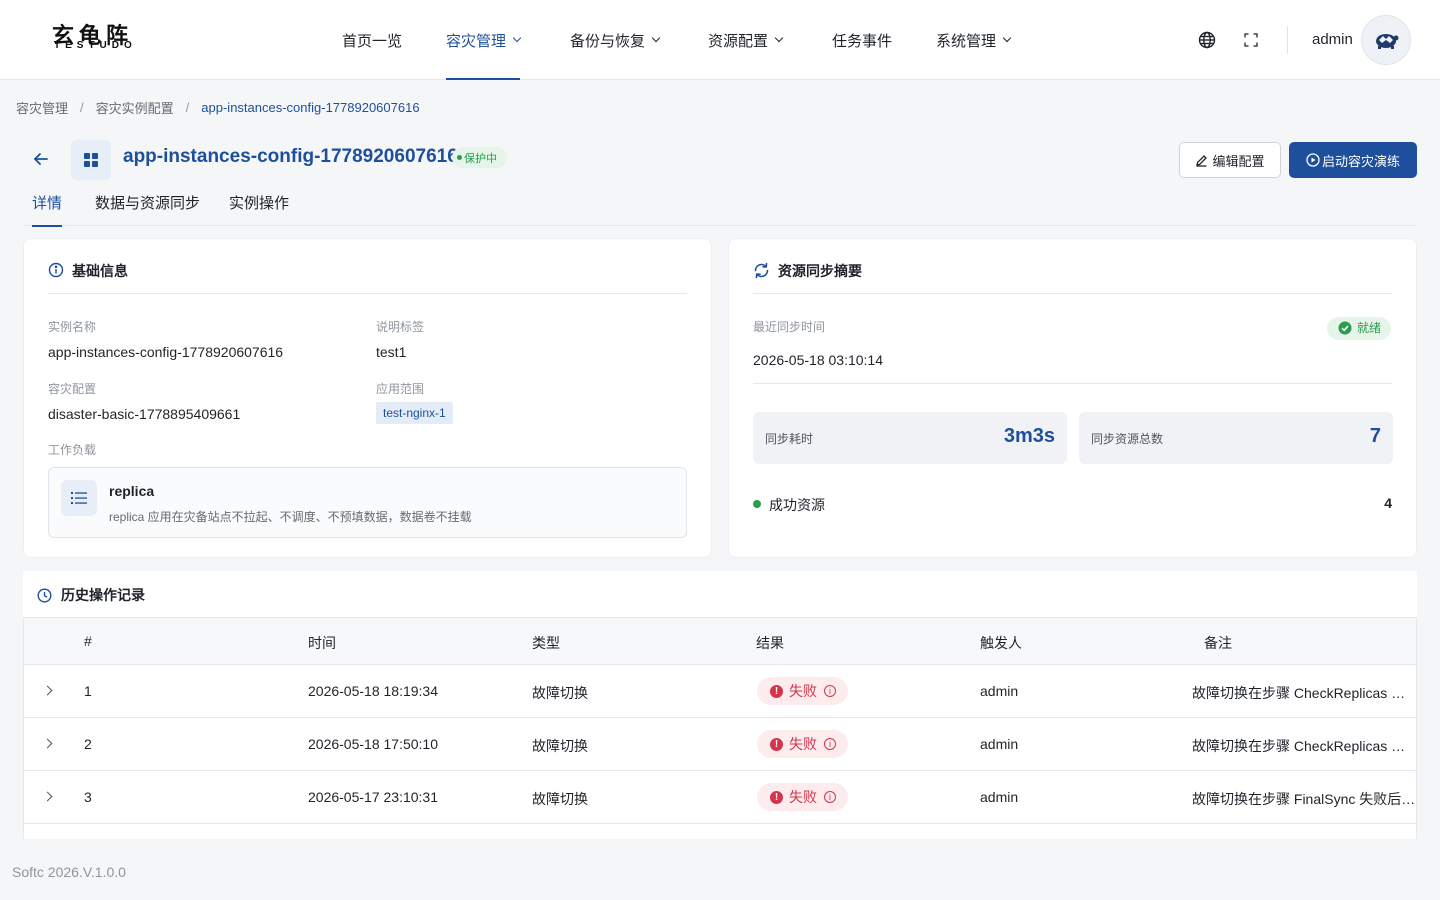  What do you see at coordinates (1238, 161) in the screenshot?
I see `edit-config-label: 编辑配置` at bounding box center [1238, 161].